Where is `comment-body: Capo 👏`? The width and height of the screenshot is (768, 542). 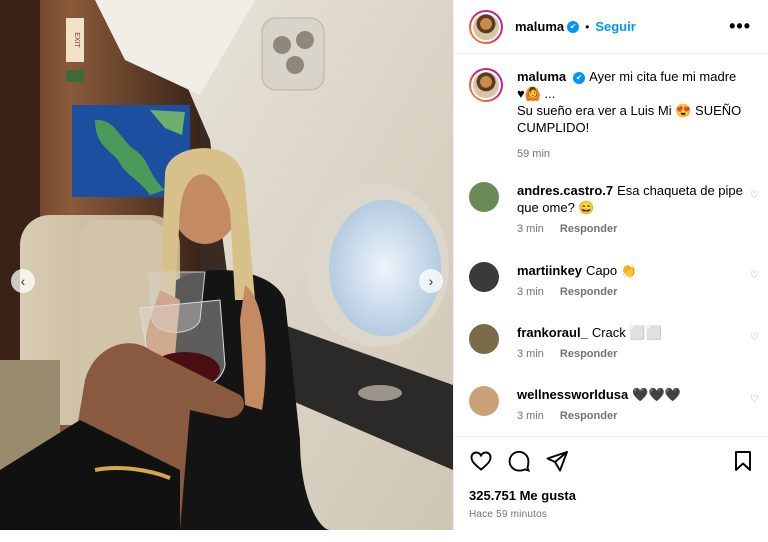
comment-body: Capo 👏 is located at coordinates (611, 270).